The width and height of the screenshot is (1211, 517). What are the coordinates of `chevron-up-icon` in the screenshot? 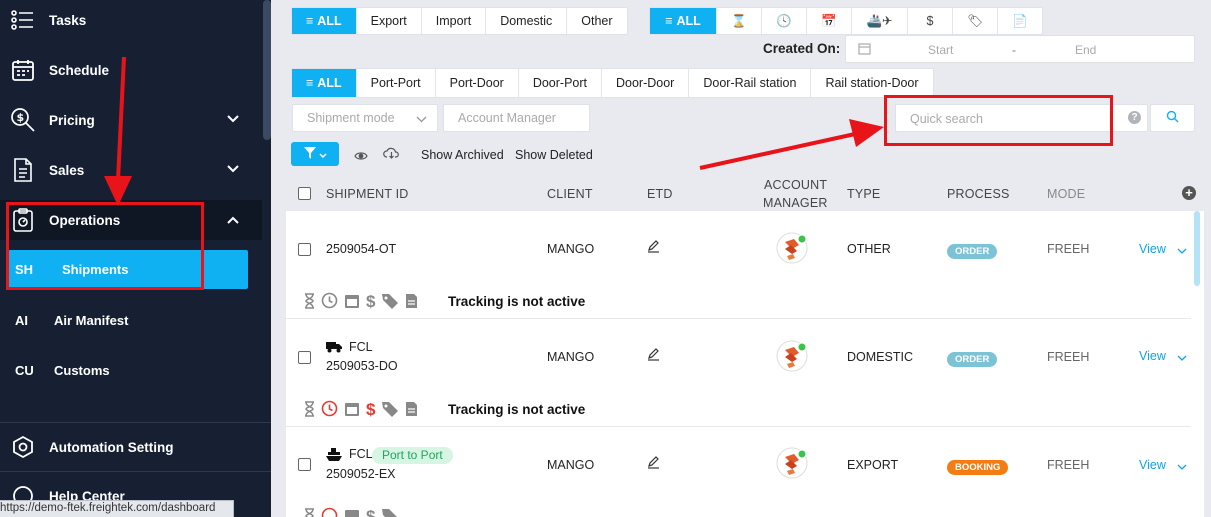 It's located at (233, 220).